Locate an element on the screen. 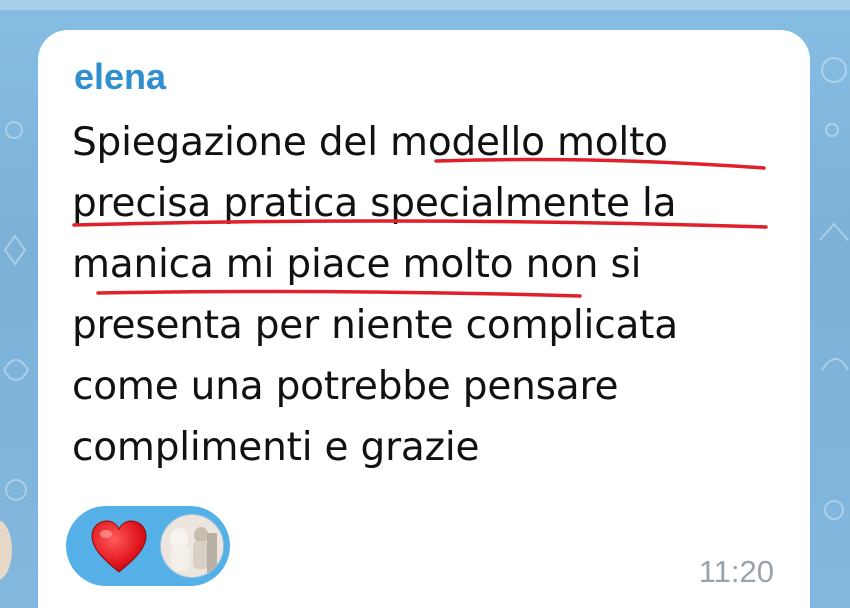 The width and height of the screenshot is (850, 608). message-line: complimenti e grazie is located at coordinates (276, 447).